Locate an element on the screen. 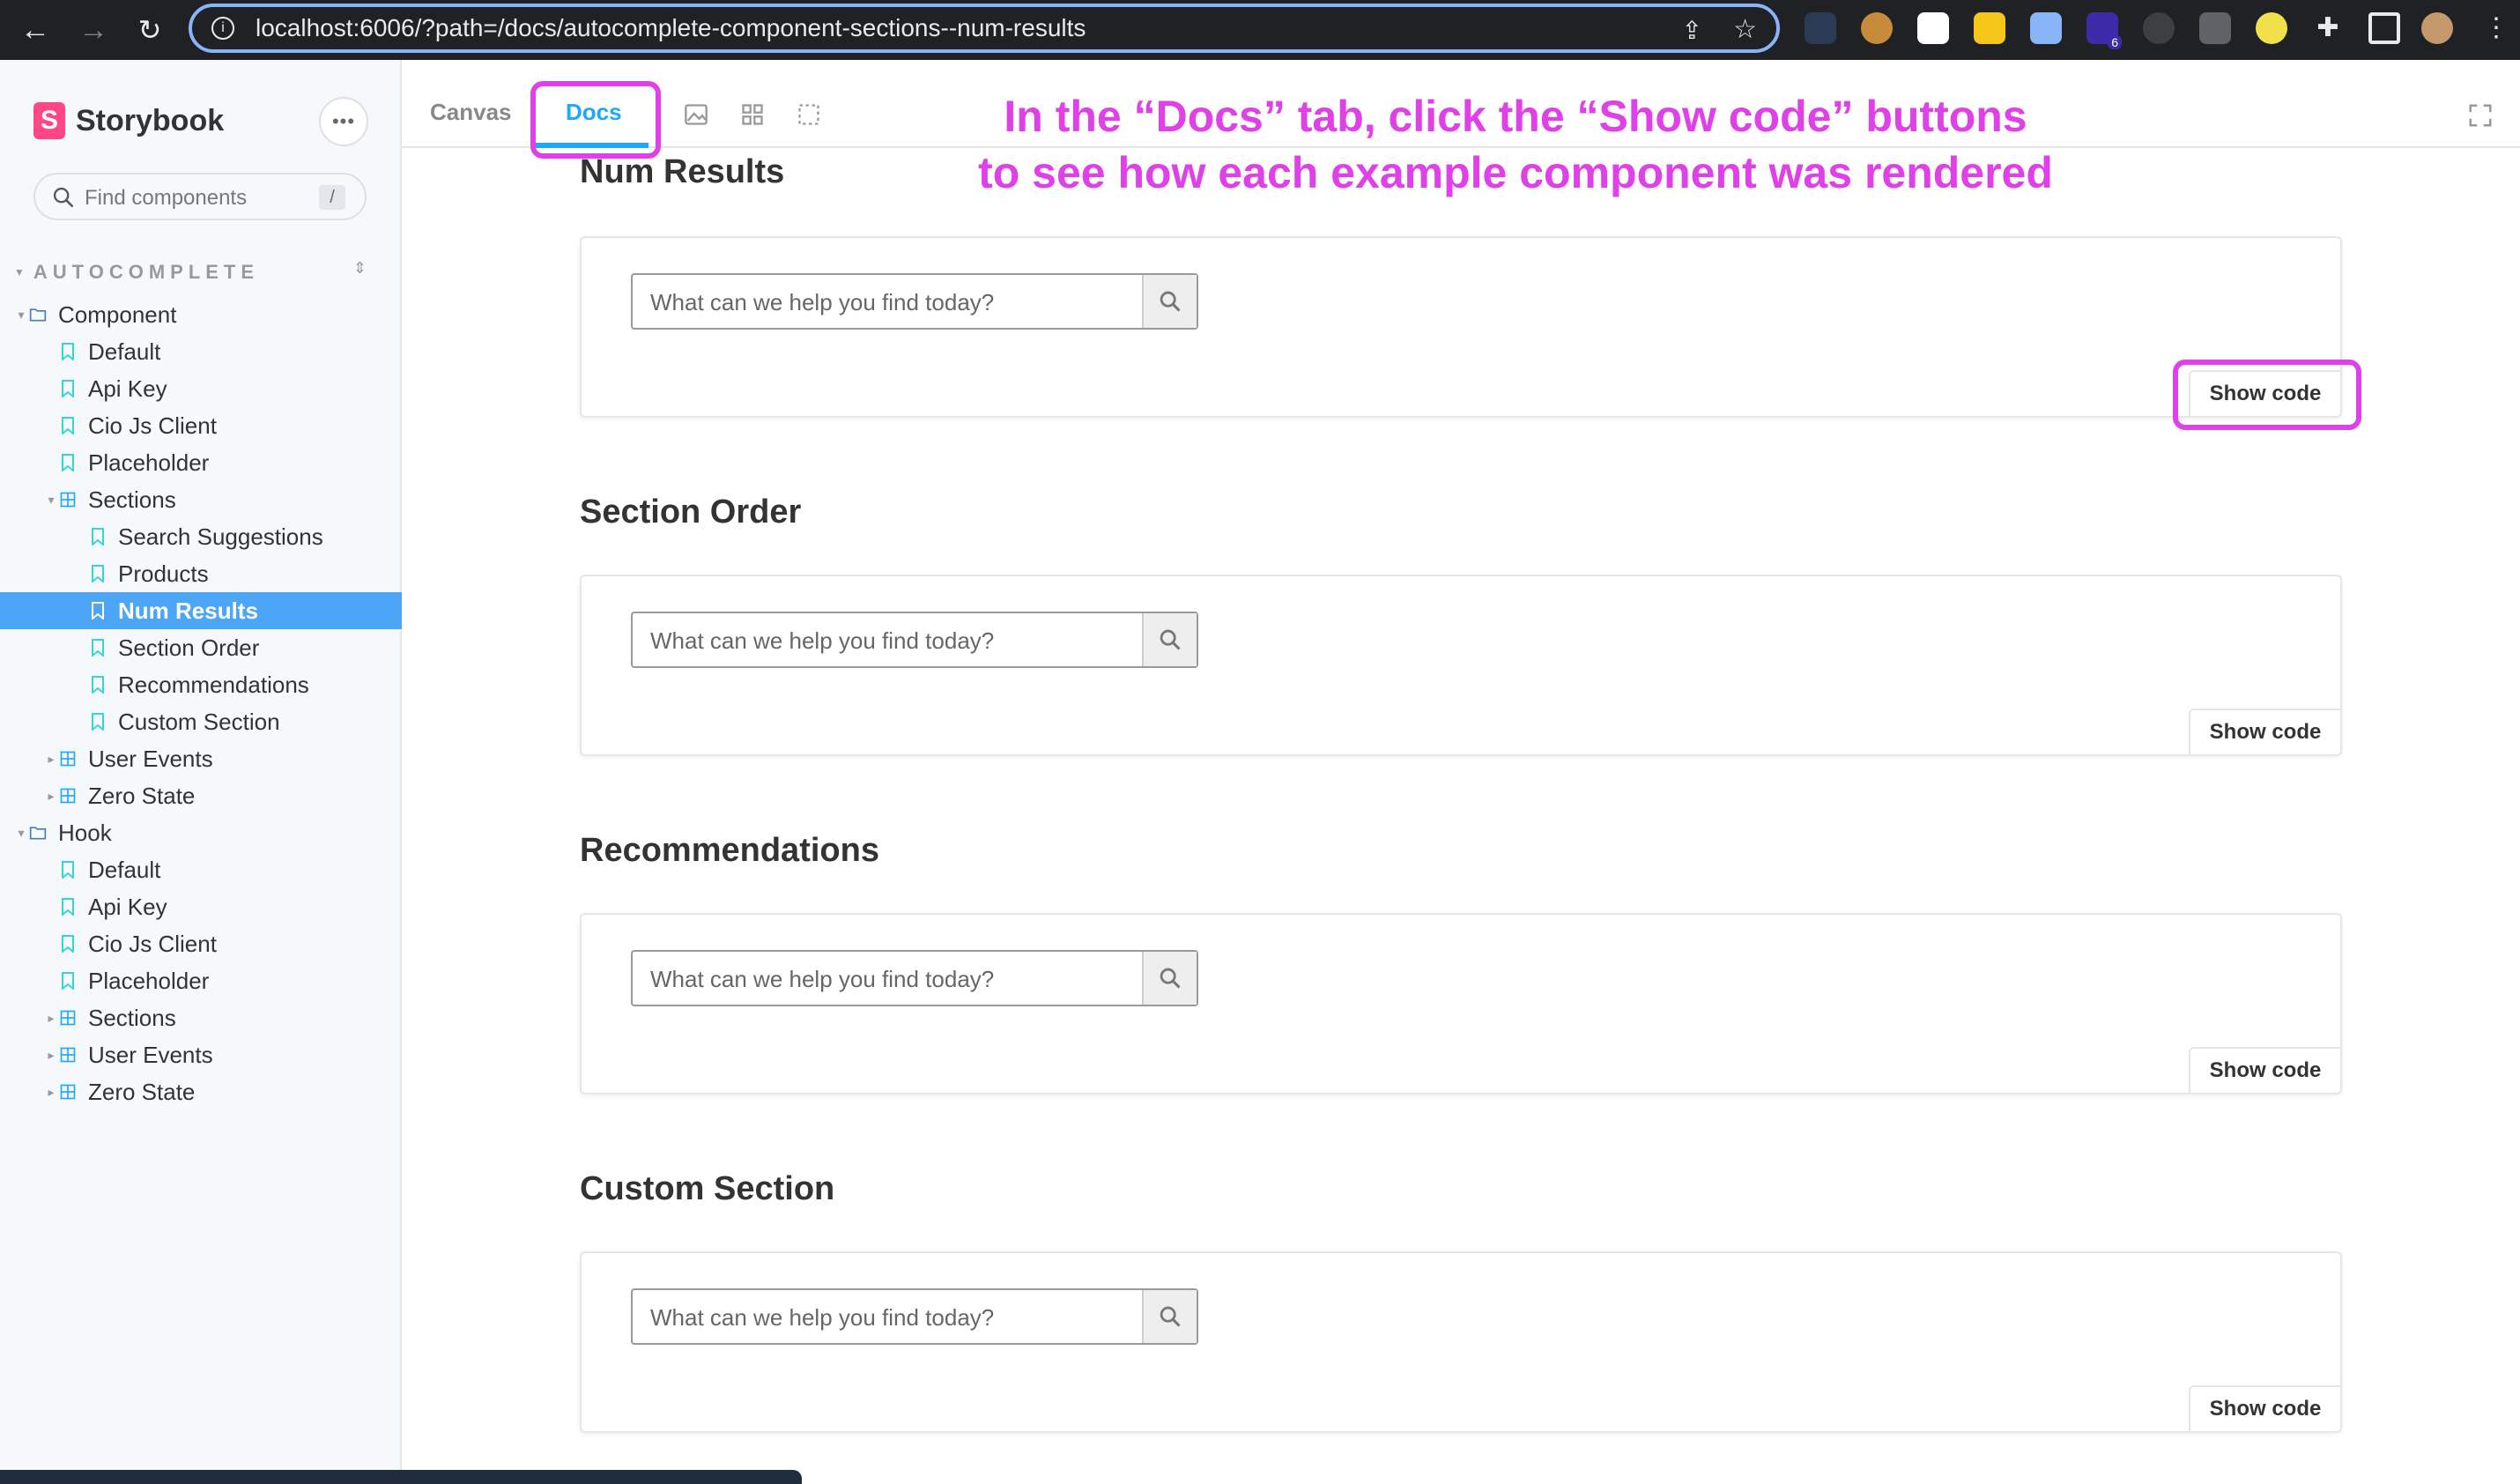  sidebar-item-section-order: Section Order is located at coordinates (201, 647).